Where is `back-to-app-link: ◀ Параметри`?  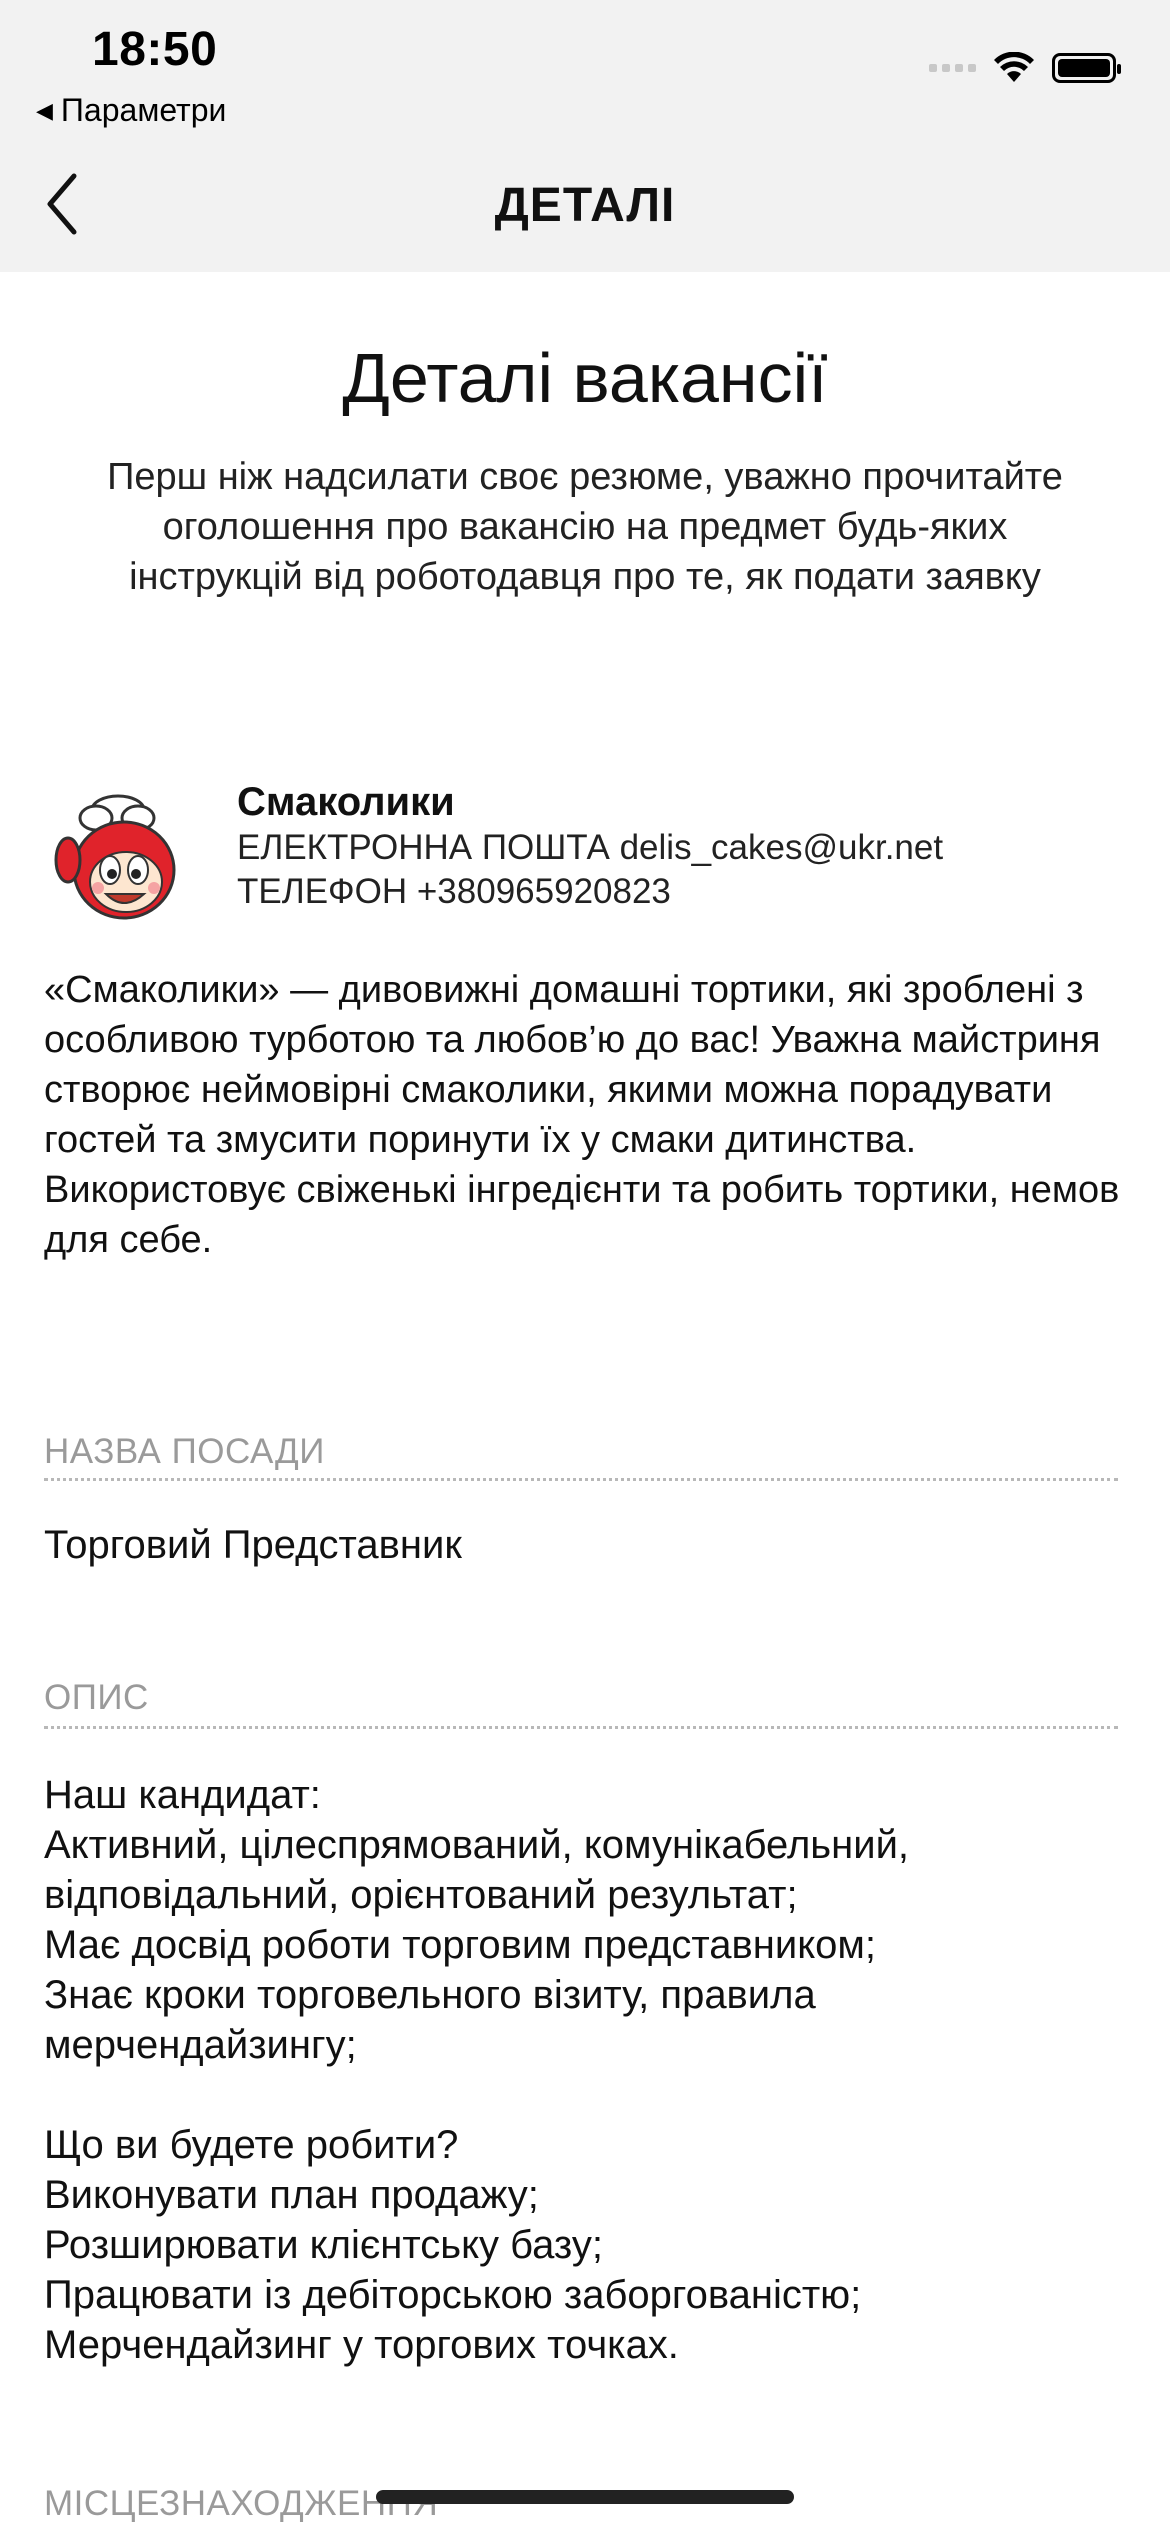 back-to-app-link: ◀ Параметри is located at coordinates (131, 110).